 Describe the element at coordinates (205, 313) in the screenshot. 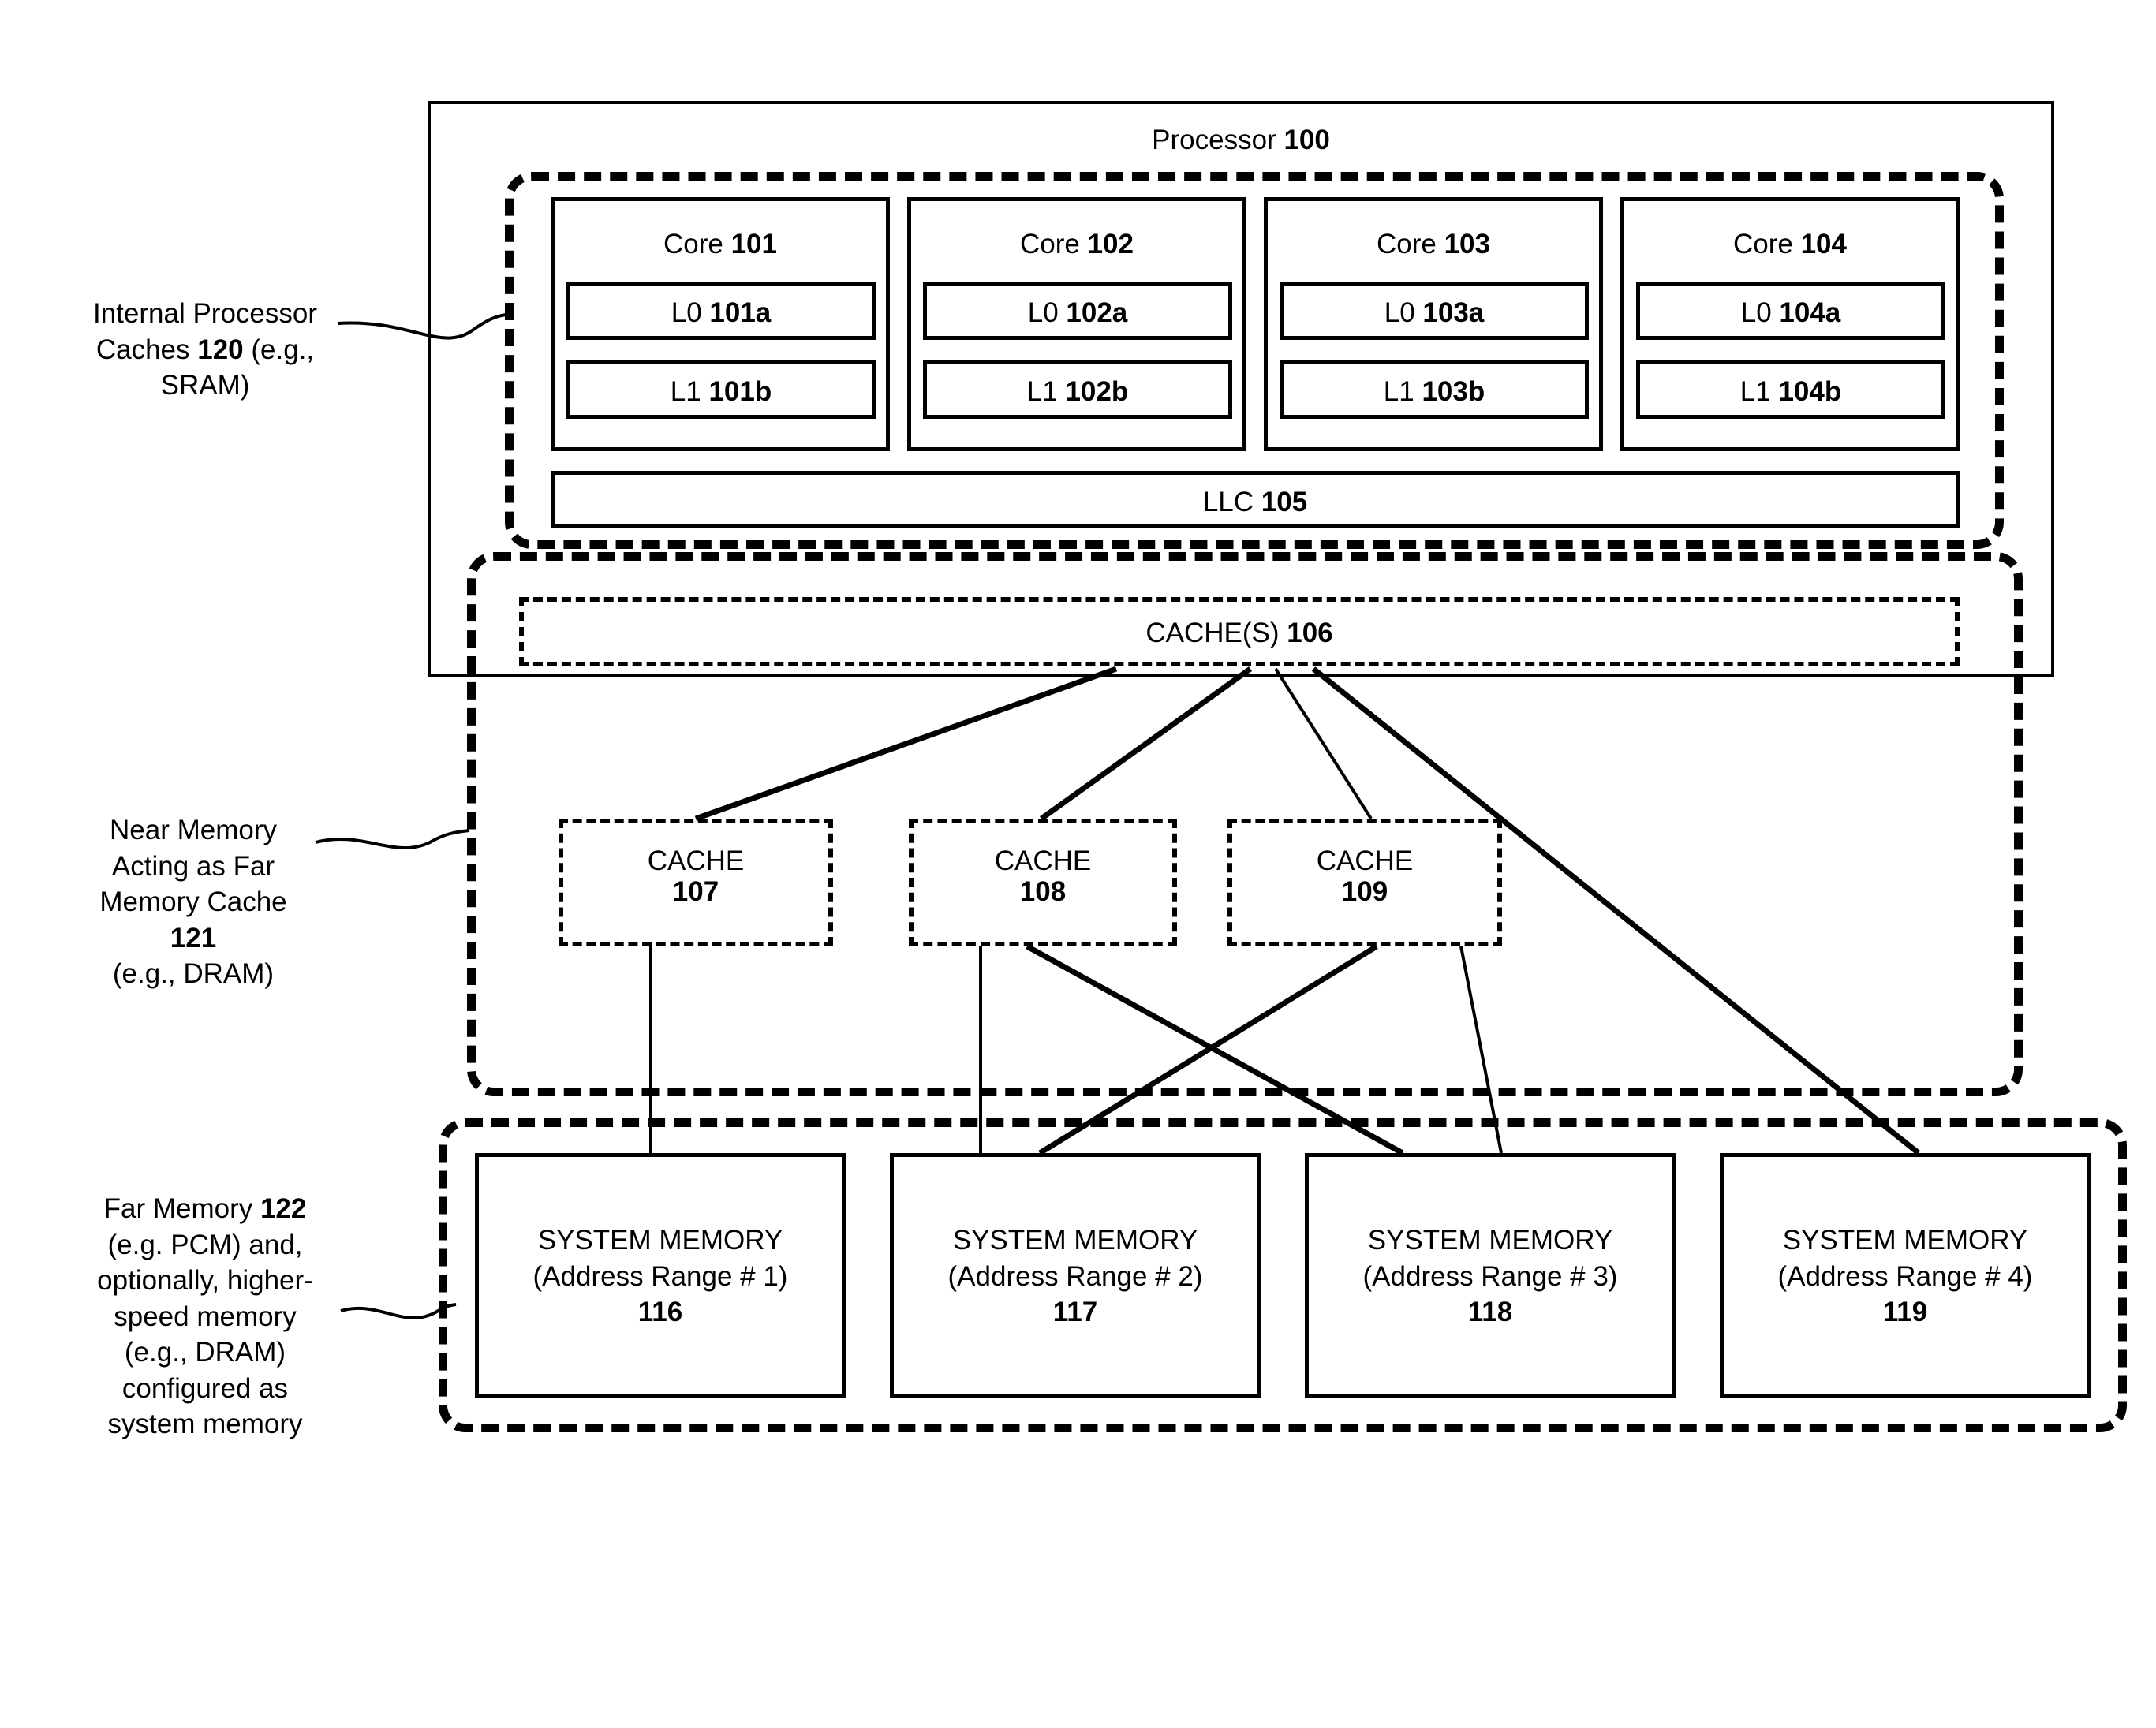

I see `annot-120-line1: Internal Processor` at that location.